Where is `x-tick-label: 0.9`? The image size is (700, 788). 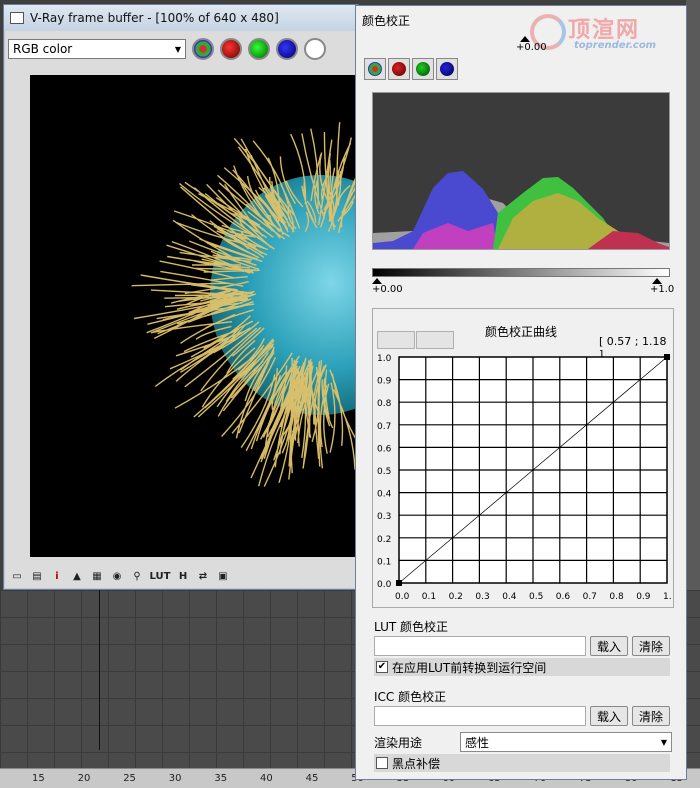
x-tick-label: 0.9 is located at coordinates (643, 597).